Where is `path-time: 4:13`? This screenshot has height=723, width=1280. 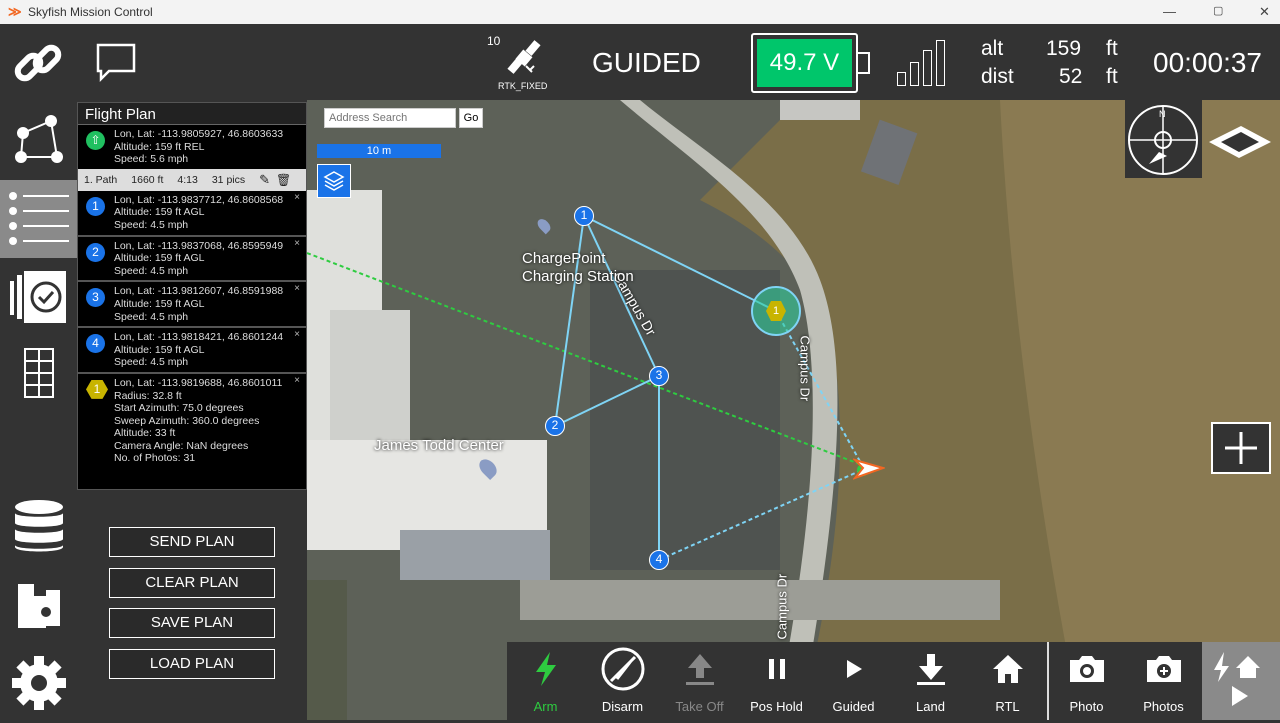
path-time: 4:13 is located at coordinates (187, 179).